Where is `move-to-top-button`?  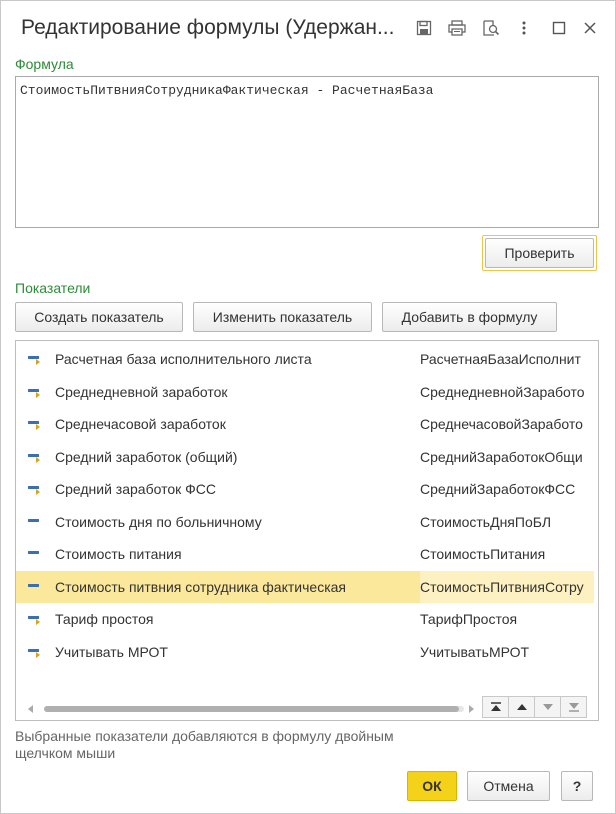
move-to-top-button is located at coordinates (495, 707).